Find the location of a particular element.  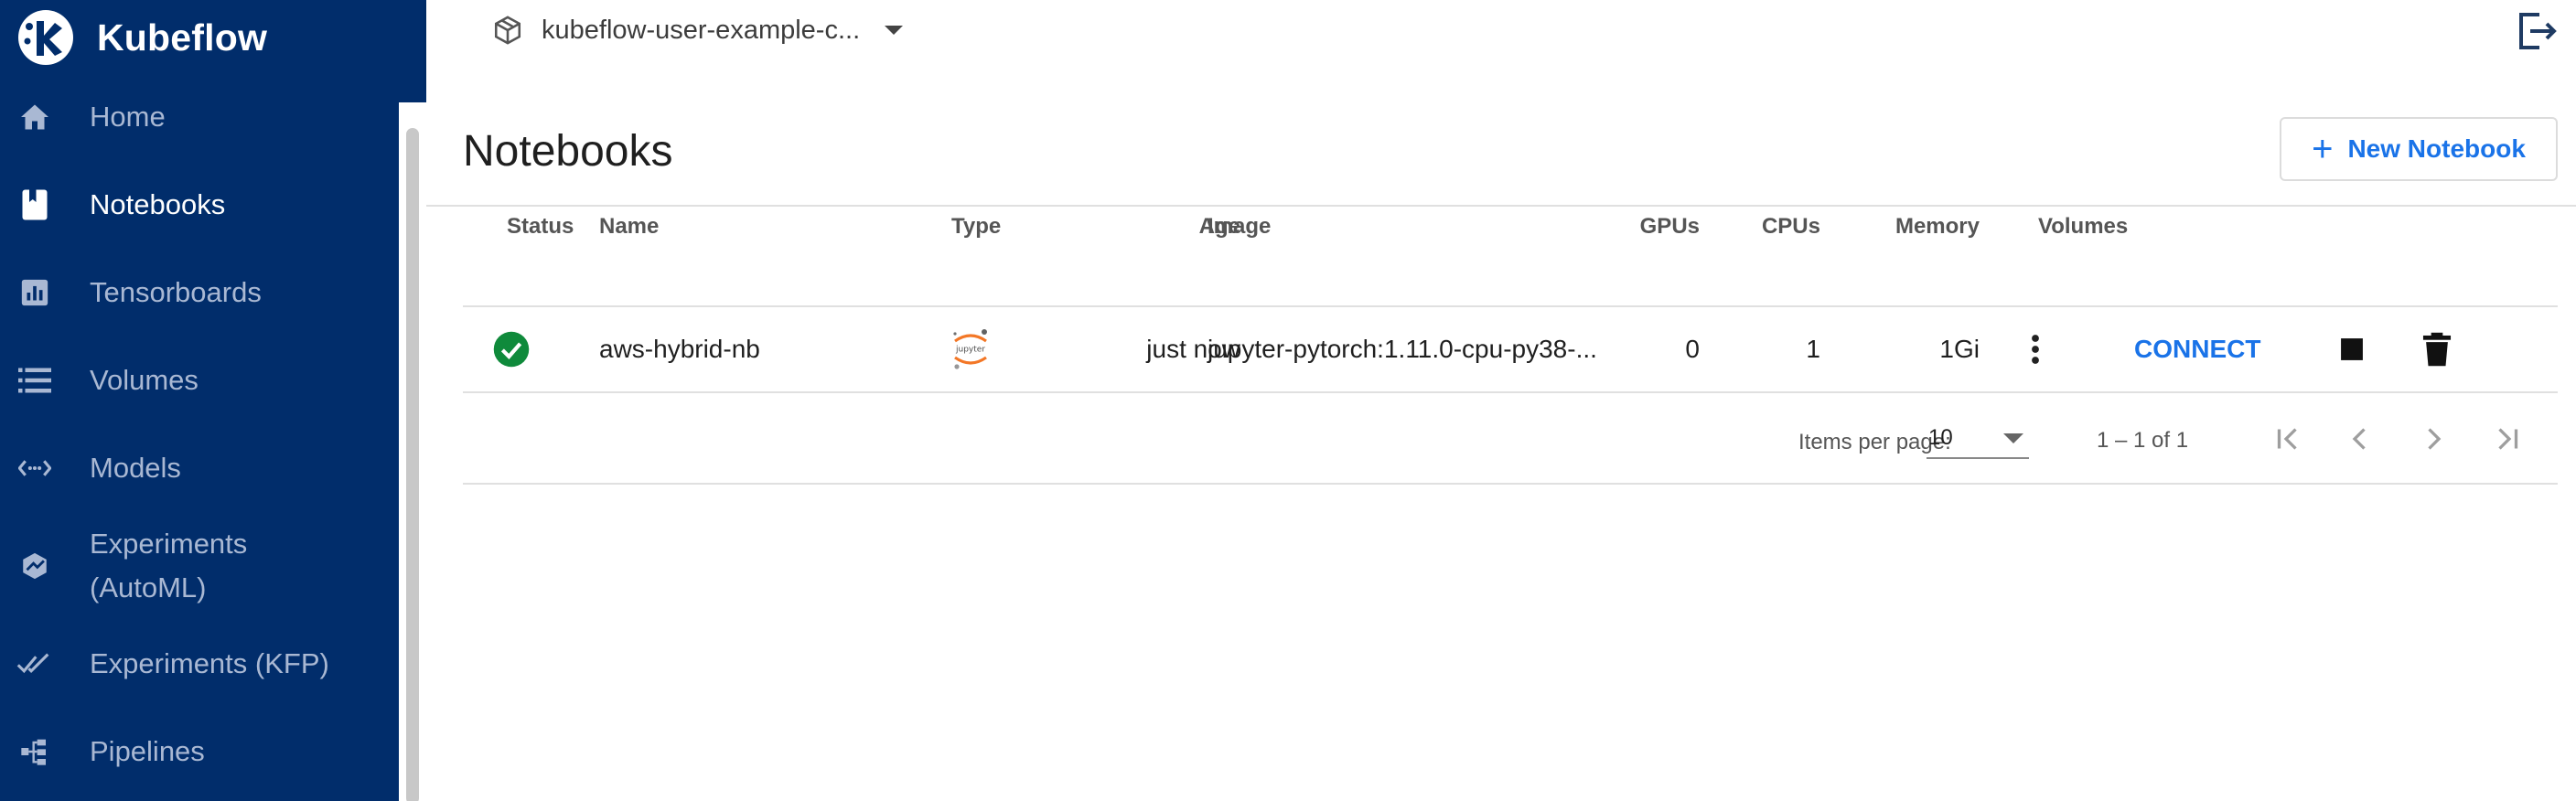

sidebar-item-pipelines: Pipelines is located at coordinates (200, 752).